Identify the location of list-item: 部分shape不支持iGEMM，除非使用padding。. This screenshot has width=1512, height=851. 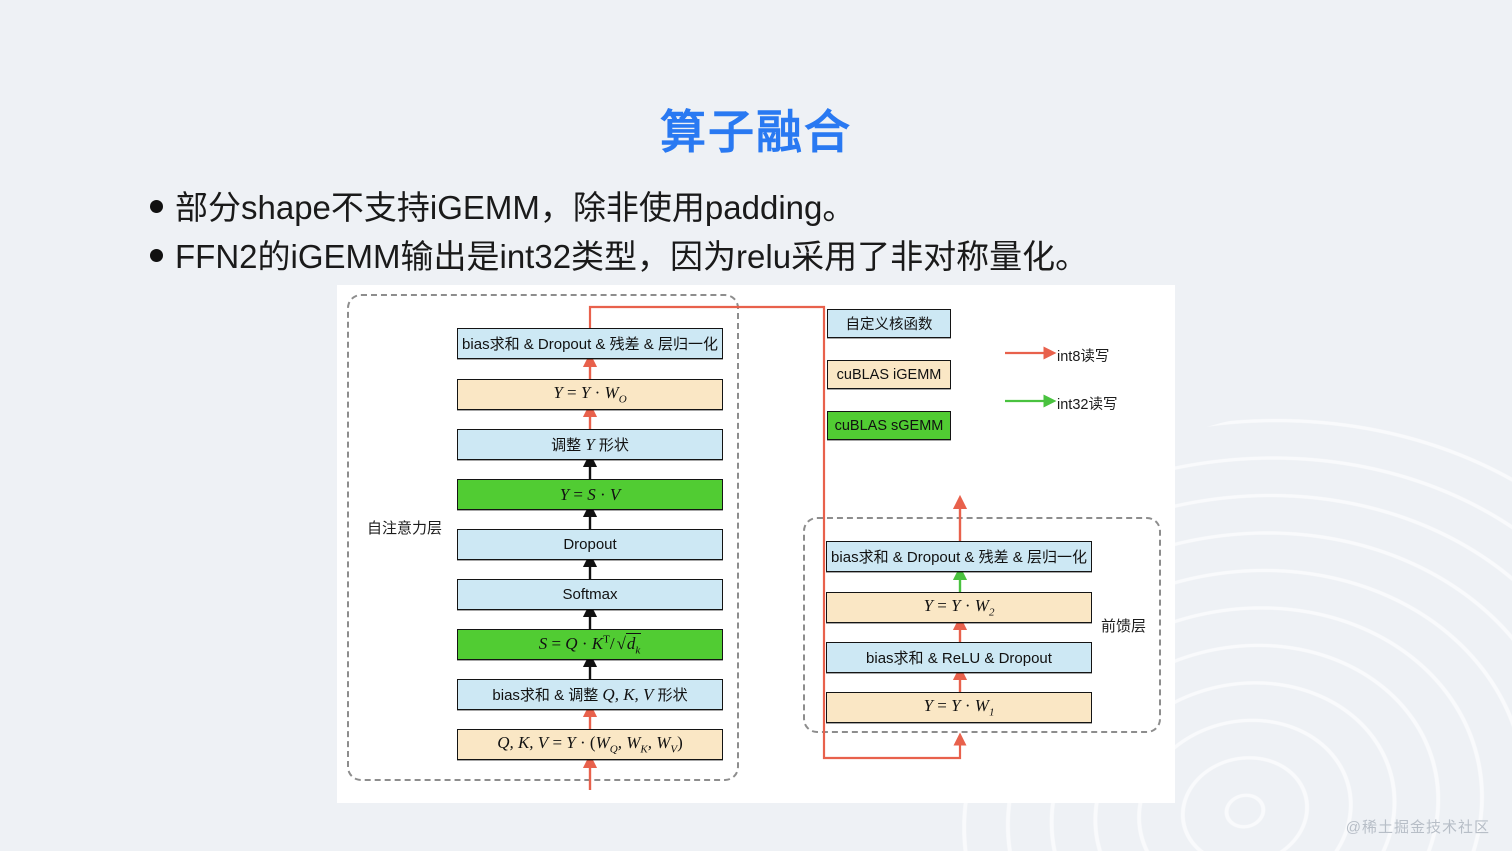
(619, 207).